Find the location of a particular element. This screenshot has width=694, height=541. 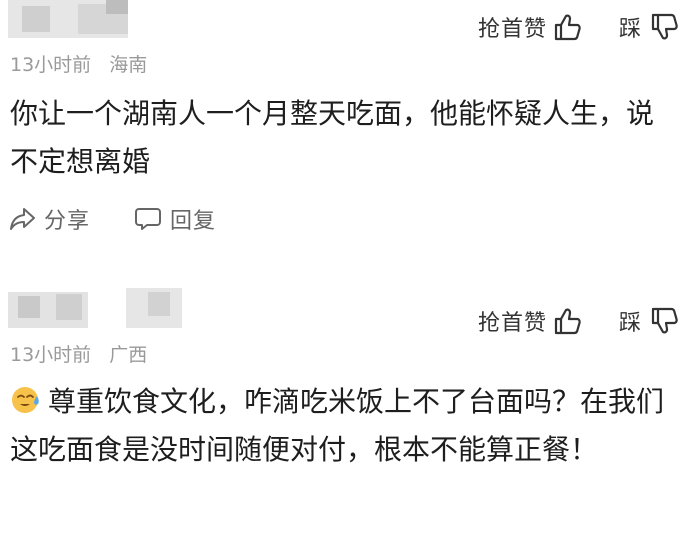

comment-location: 广西 is located at coordinates (128, 355).